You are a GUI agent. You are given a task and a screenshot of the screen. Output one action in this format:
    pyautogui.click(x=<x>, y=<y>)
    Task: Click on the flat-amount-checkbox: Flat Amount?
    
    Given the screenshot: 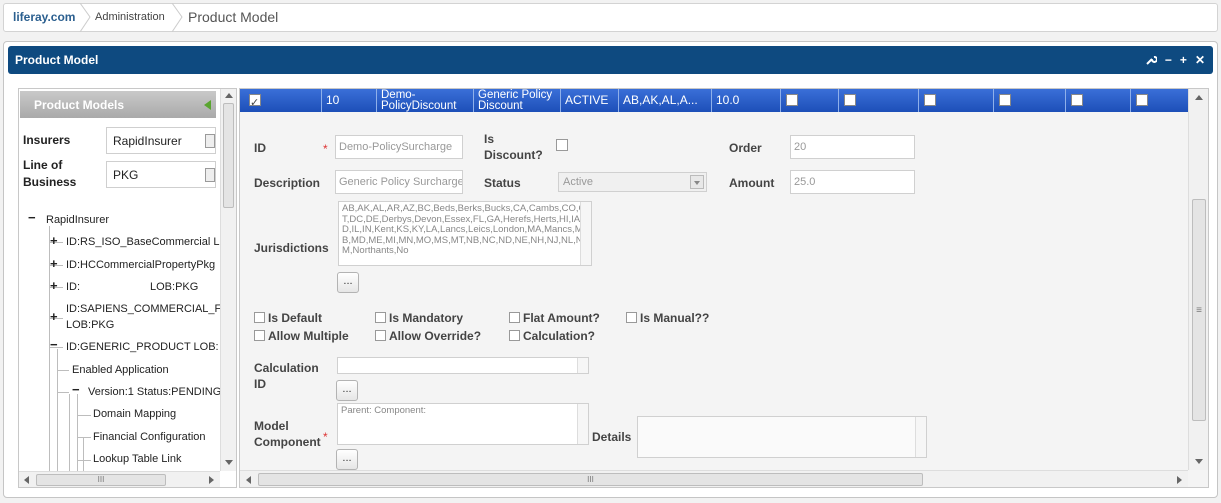 What is the action you would take?
    pyautogui.click(x=554, y=318)
    